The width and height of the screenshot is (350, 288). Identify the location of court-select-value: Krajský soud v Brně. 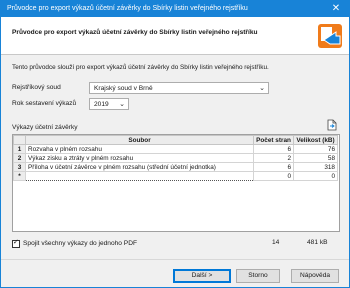
(123, 88).